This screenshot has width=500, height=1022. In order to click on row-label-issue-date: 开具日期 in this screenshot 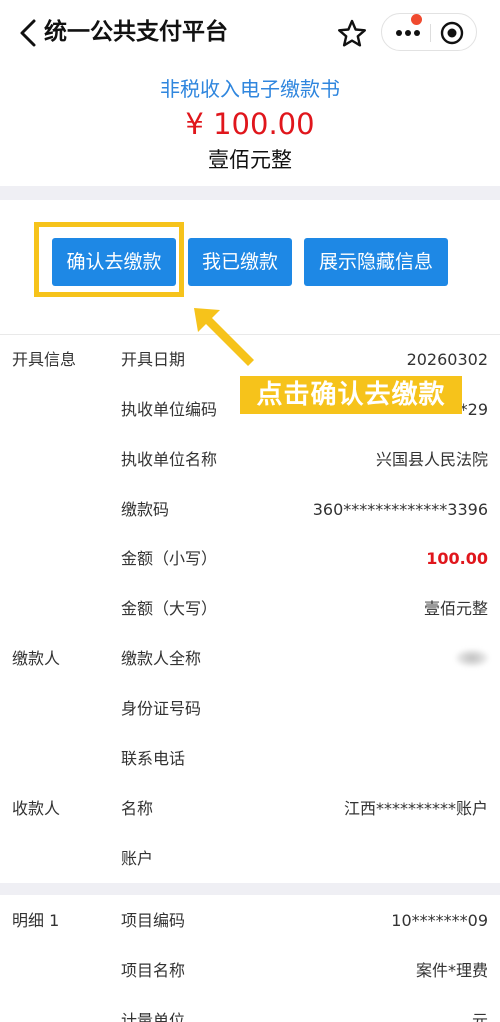, I will do `click(153, 359)`.